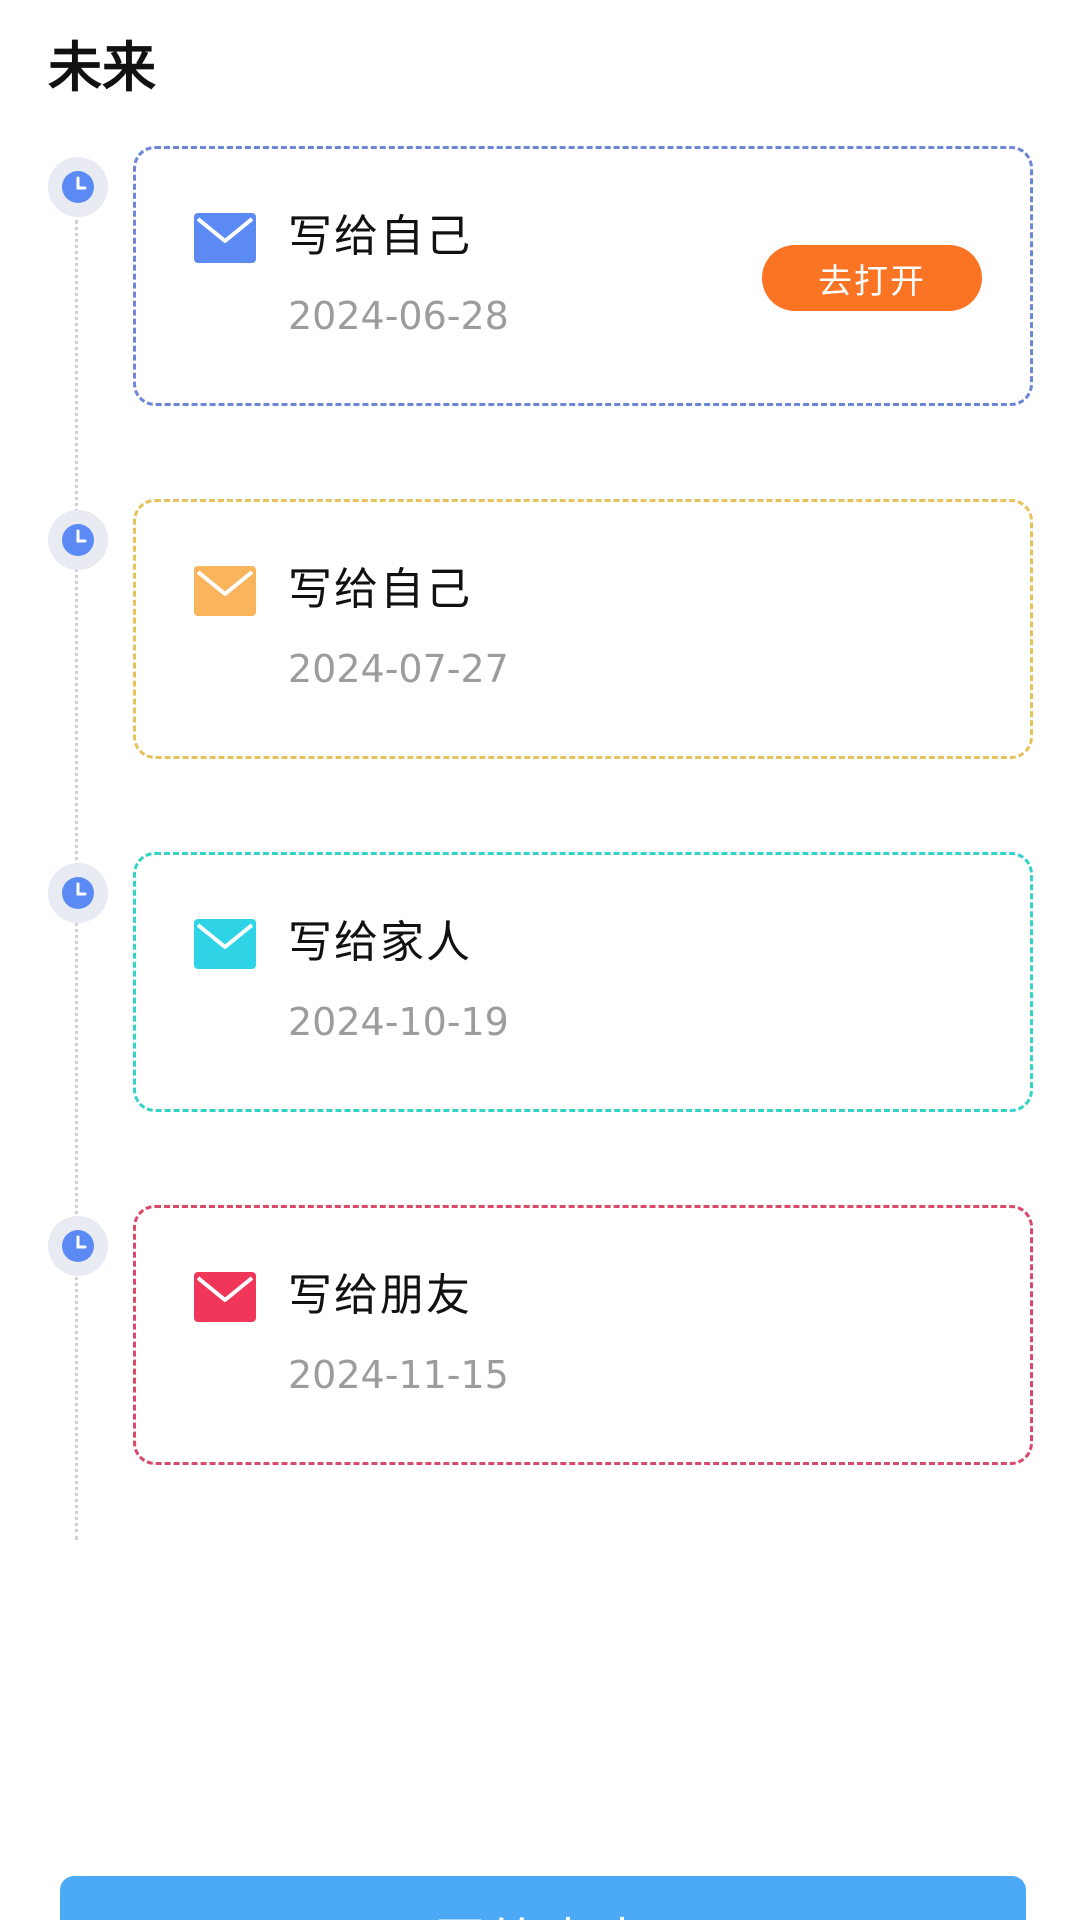  Describe the element at coordinates (398, 316) in the screenshot. I see `letter-date: 2024-06-28` at that location.